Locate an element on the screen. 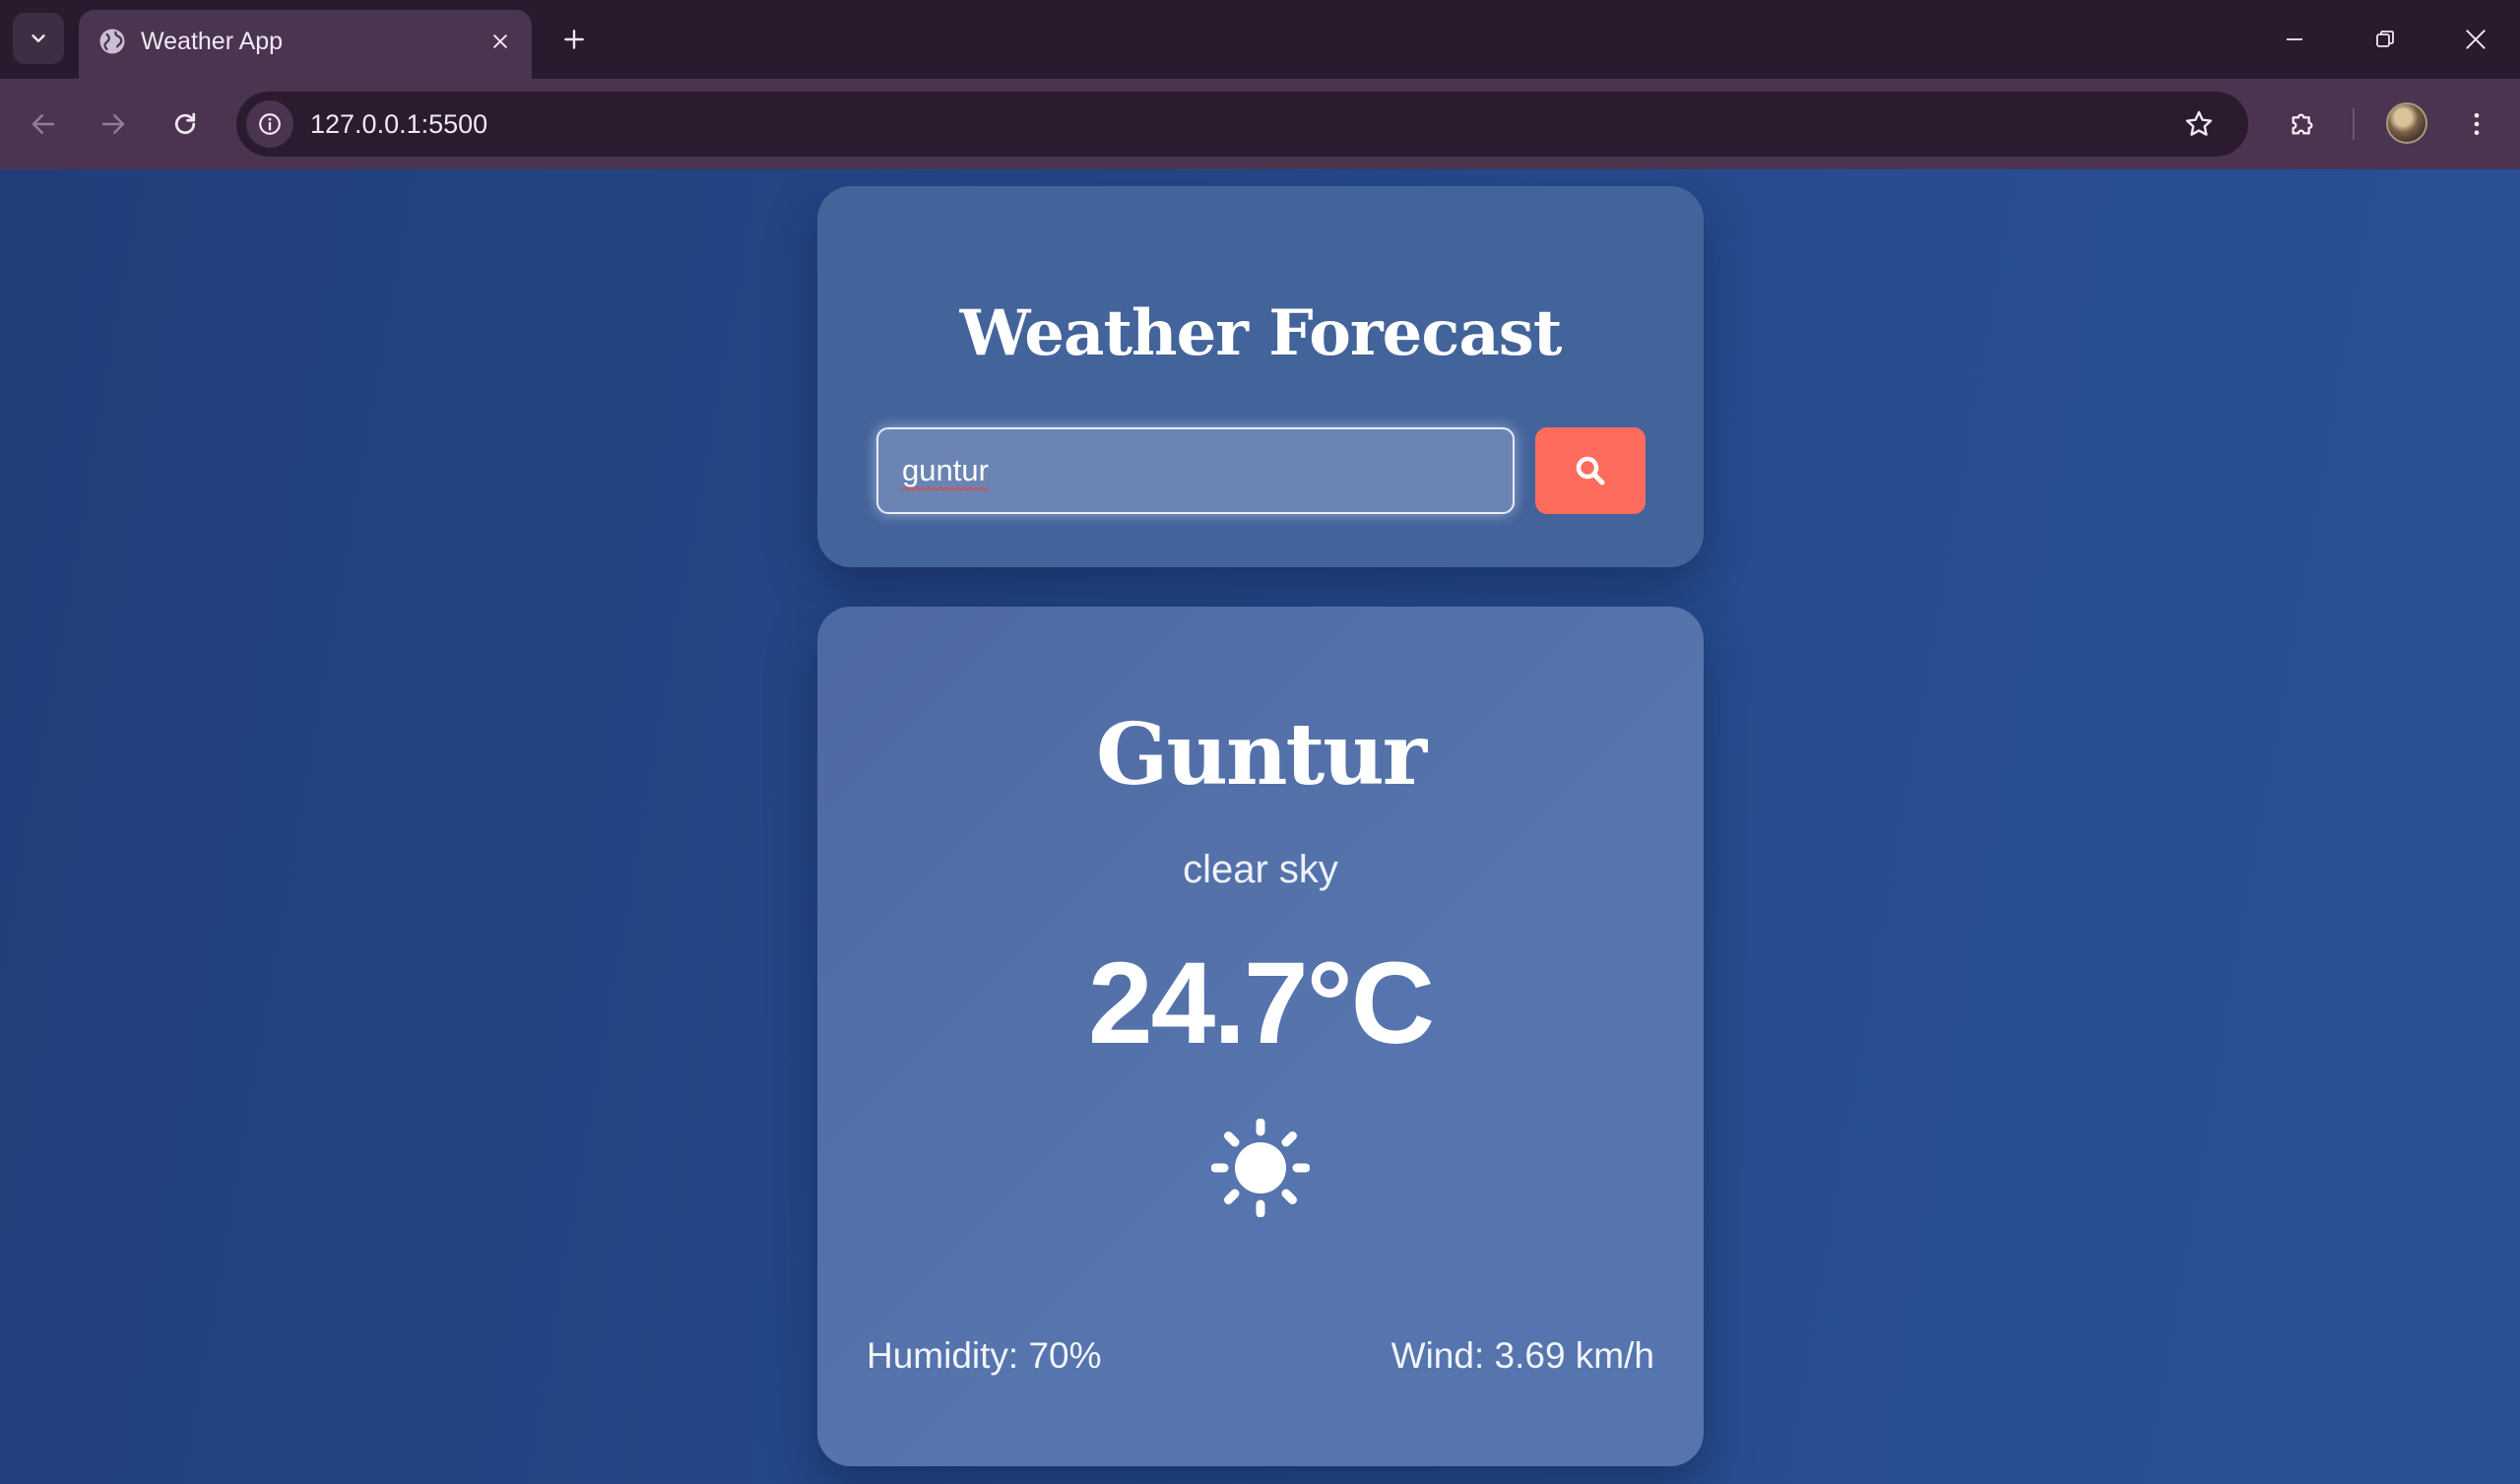  temperature: 24.7°C is located at coordinates (1261, 1003).